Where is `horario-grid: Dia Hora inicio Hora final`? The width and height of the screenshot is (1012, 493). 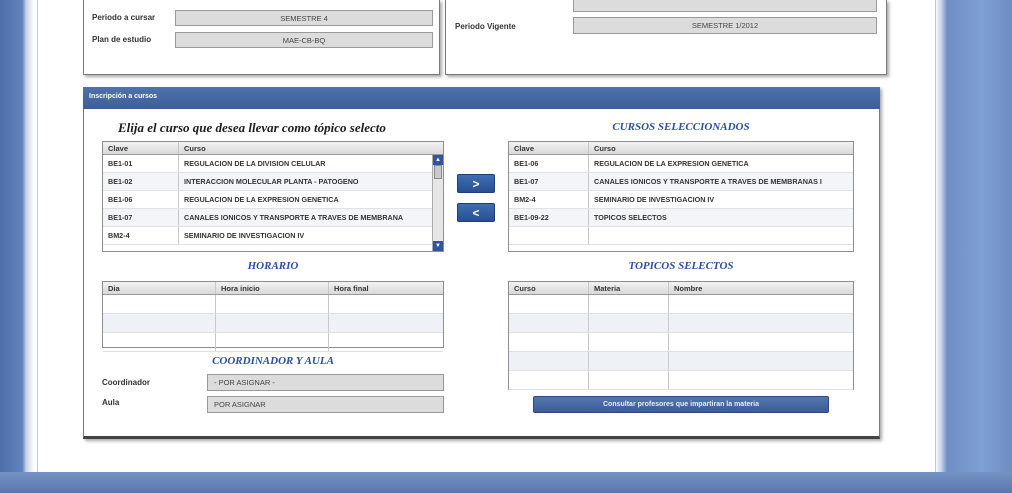 horario-grid: Dia Hora inicio Hora final is located at coordinates (273, 316).